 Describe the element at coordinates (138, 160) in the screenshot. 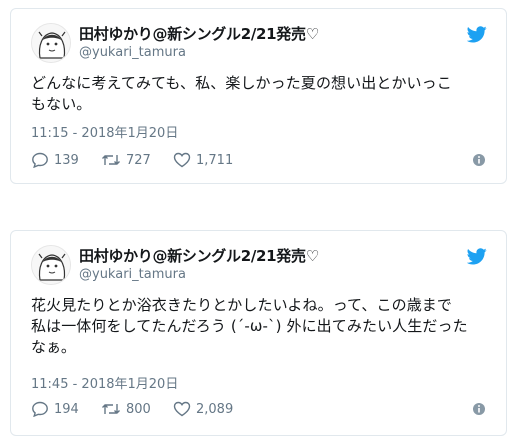

I see `retweet-count: 727` at that location.